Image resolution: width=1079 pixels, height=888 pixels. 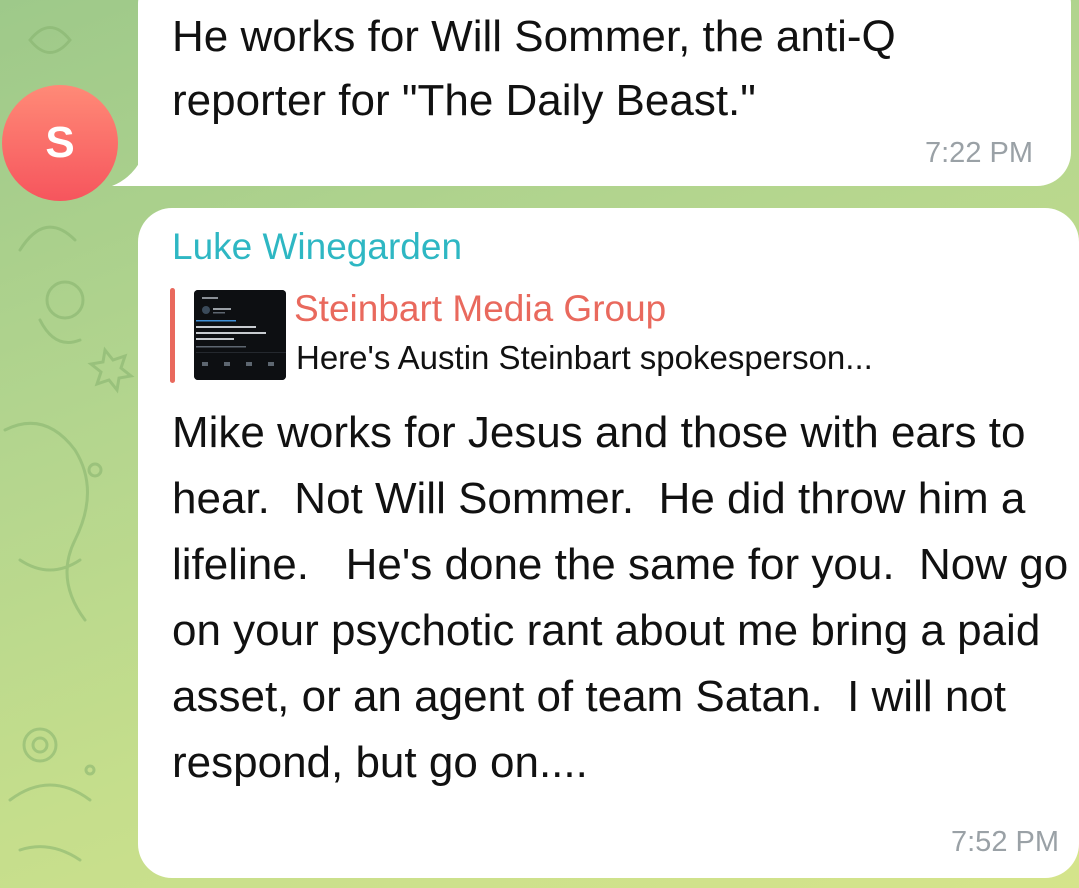 What do you see at coordinates (317, 247) in the screenshot?
I see `sender-name: Luke Winegarden` at bounding box center [317, 247].